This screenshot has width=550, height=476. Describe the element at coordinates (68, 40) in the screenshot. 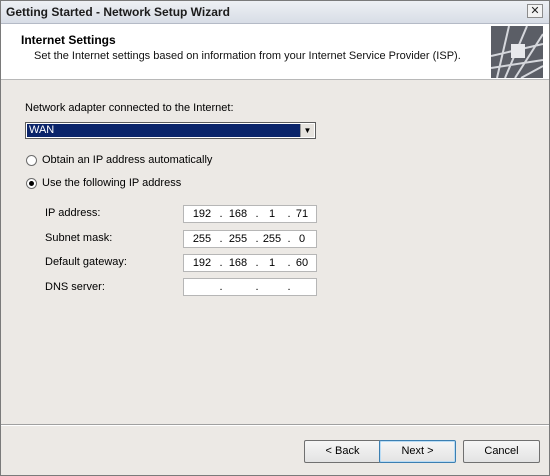

I see `page-title: Internet Settings` at that location.